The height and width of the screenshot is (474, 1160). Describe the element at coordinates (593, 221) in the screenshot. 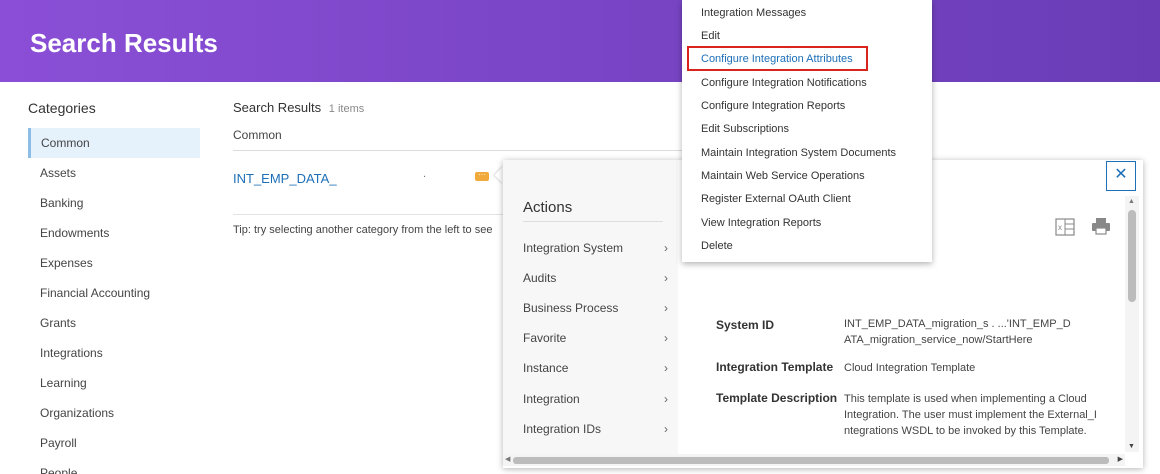

I see `actions-divider` at that location.